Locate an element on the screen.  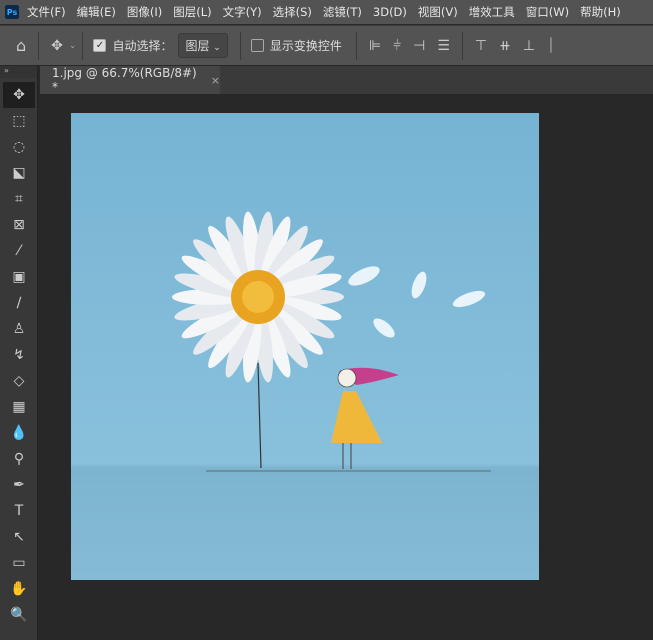
eraser-icon: ◇ is located at coordinates (19, 381).